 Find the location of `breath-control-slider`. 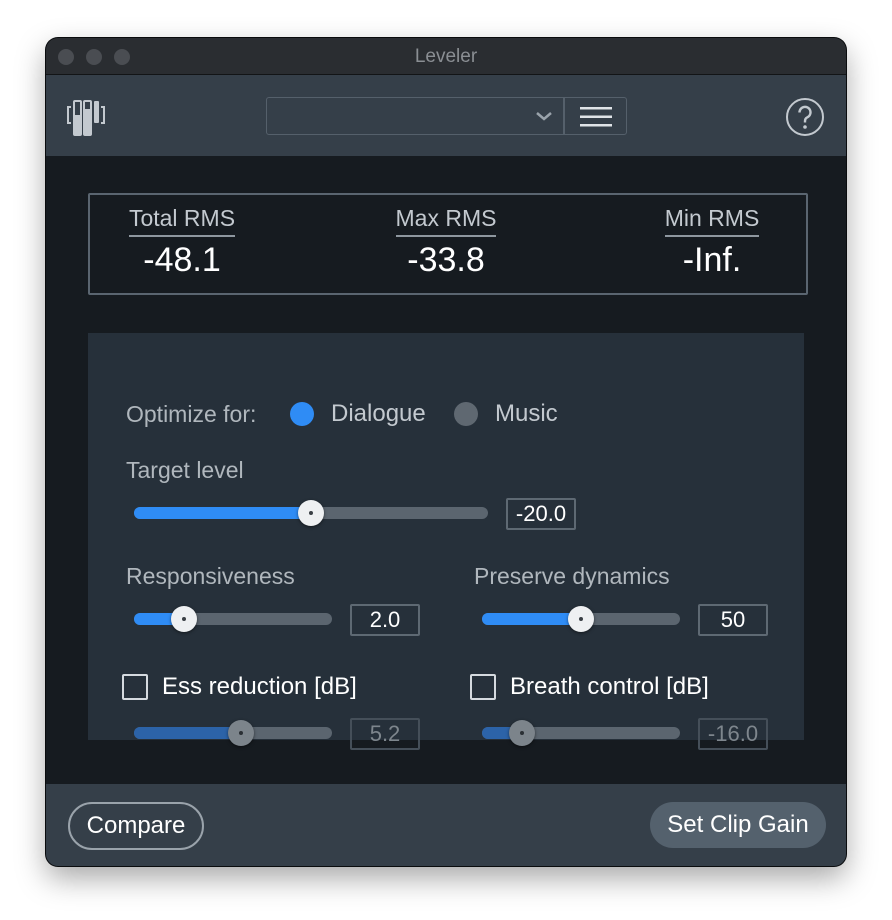

breath-control-slider is located at coordinates (581, 733).